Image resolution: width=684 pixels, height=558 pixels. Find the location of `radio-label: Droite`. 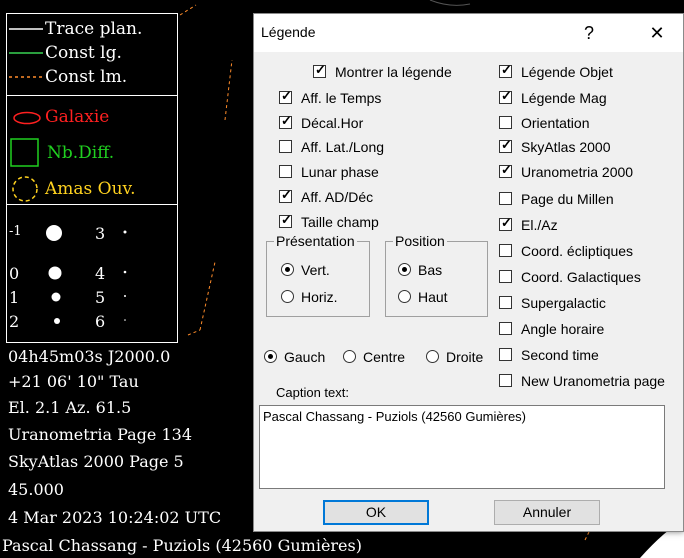

radio-label: Droite is located at coordinates (465, 357).